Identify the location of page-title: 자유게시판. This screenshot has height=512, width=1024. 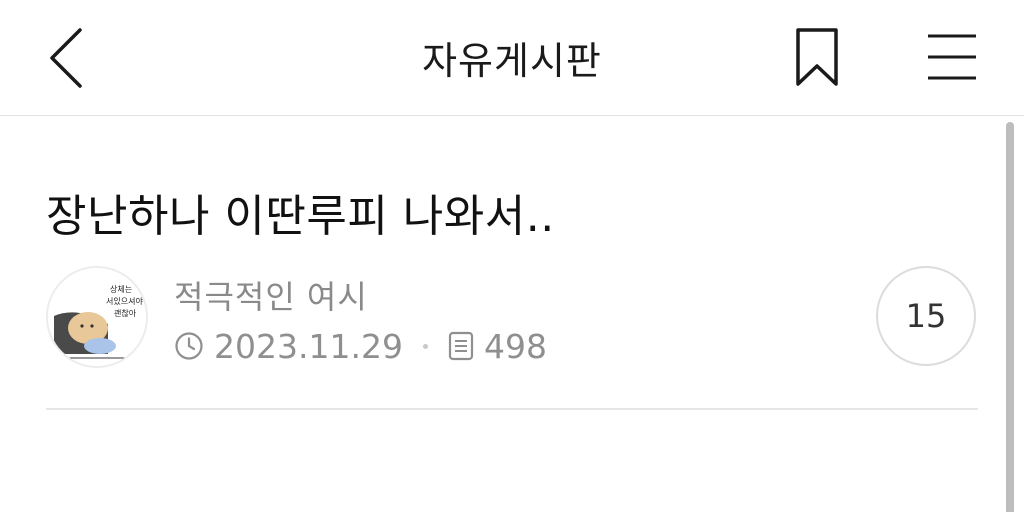
(512, 61).